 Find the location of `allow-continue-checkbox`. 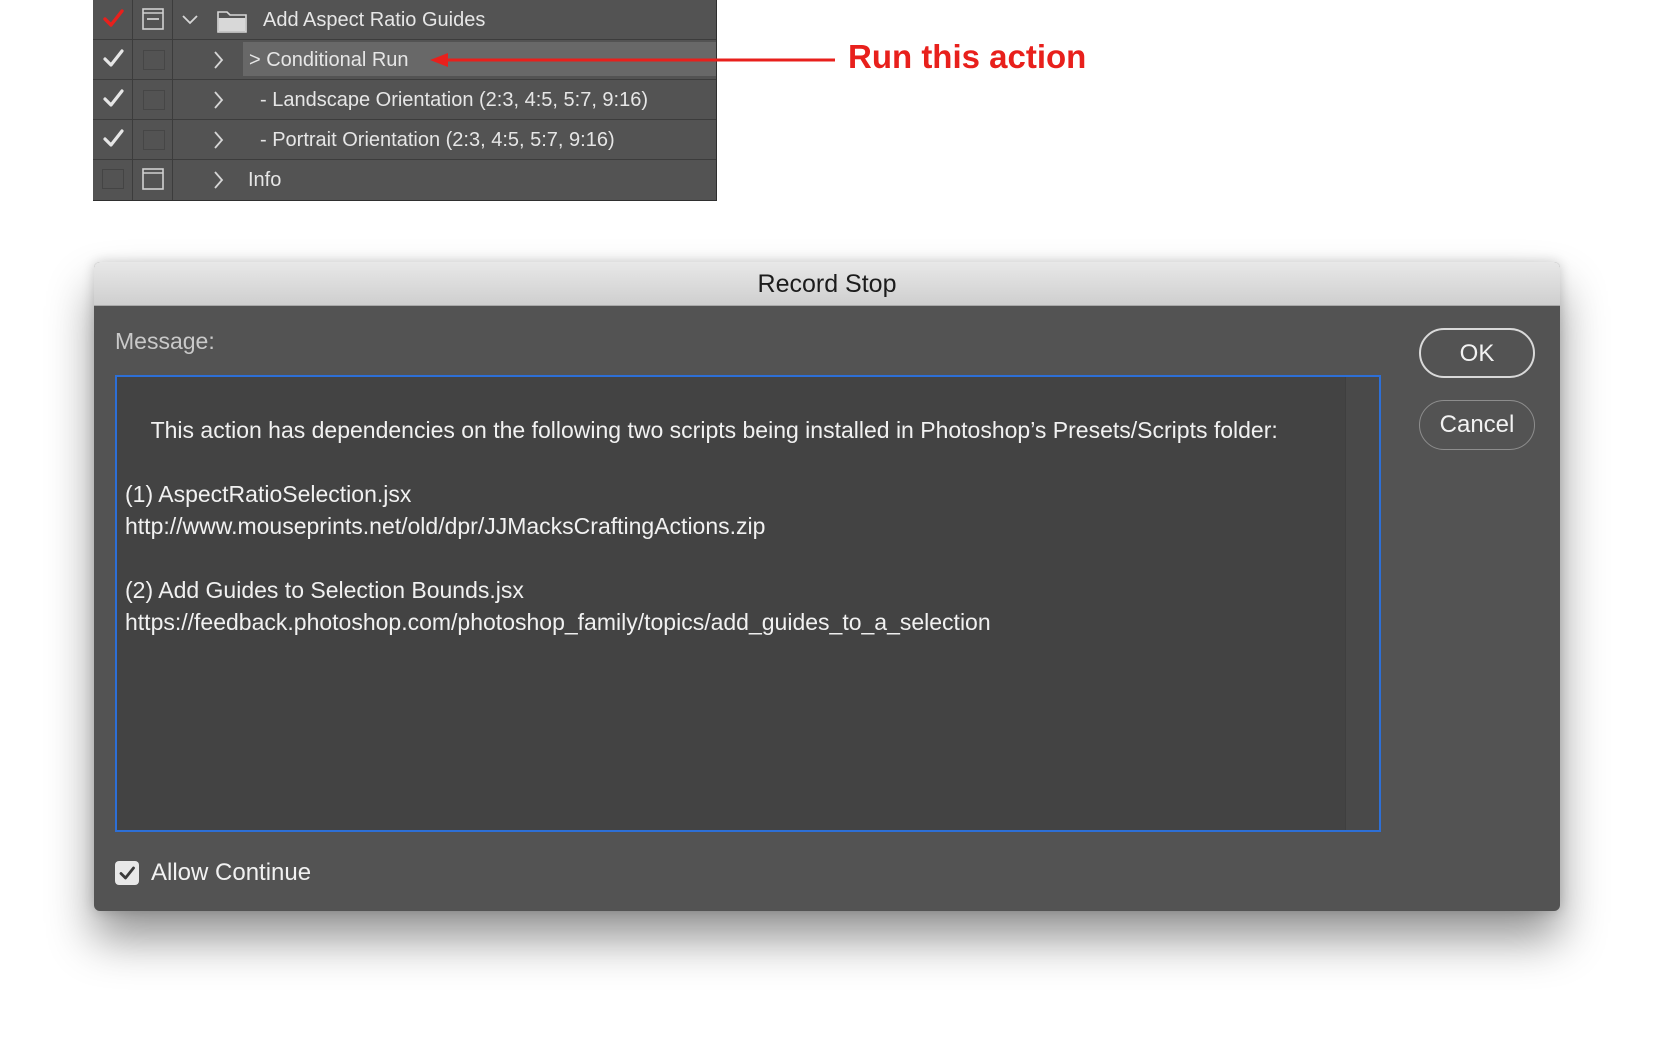

allow-continue-checkbox is located at coordinates (127, 873).